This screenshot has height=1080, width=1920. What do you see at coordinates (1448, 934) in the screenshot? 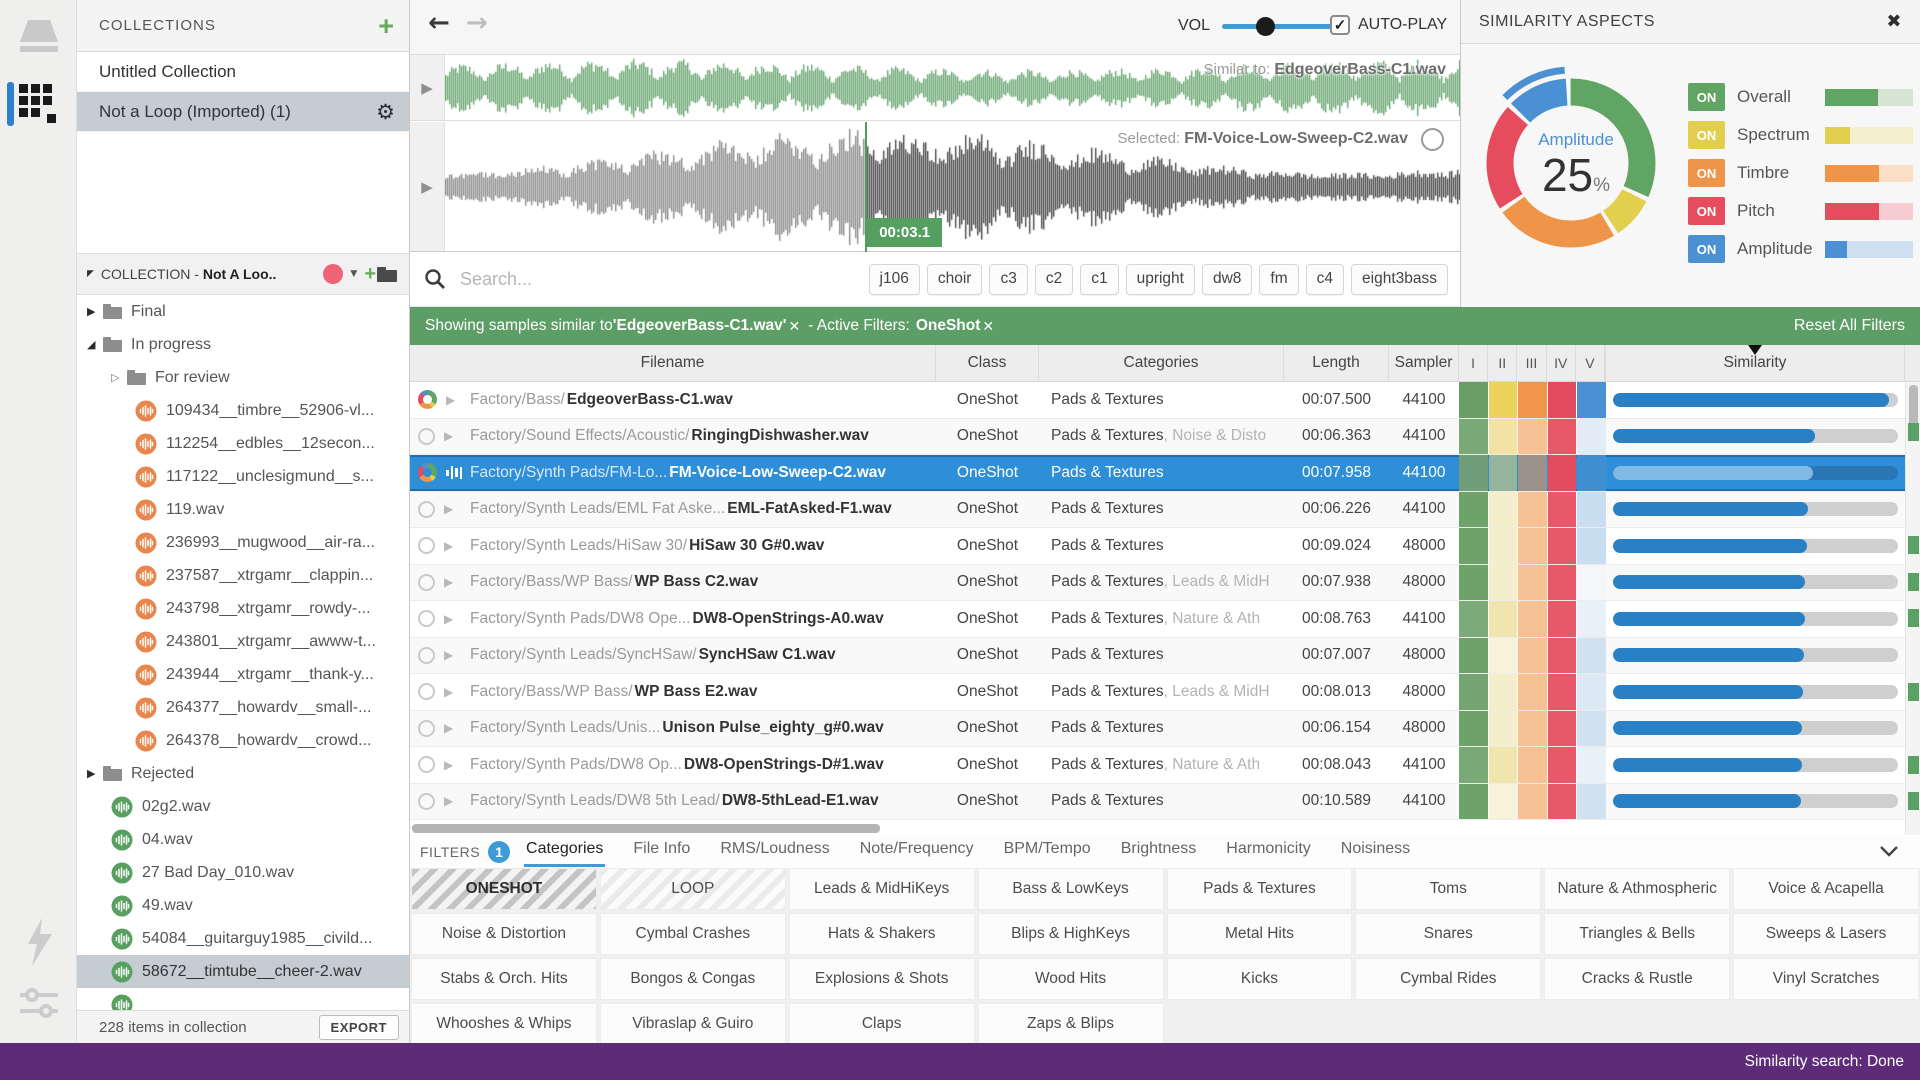
I see `category-button: Snares` at bounding box center [1448, 934].